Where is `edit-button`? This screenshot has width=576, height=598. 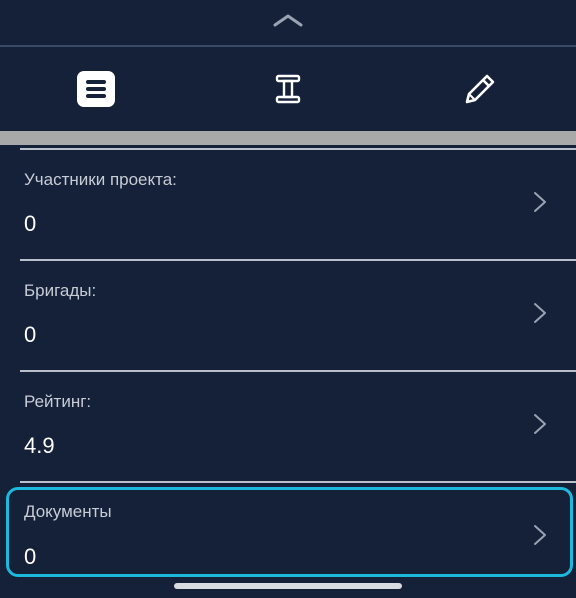 edit-button is located at coordinates (480, 89).